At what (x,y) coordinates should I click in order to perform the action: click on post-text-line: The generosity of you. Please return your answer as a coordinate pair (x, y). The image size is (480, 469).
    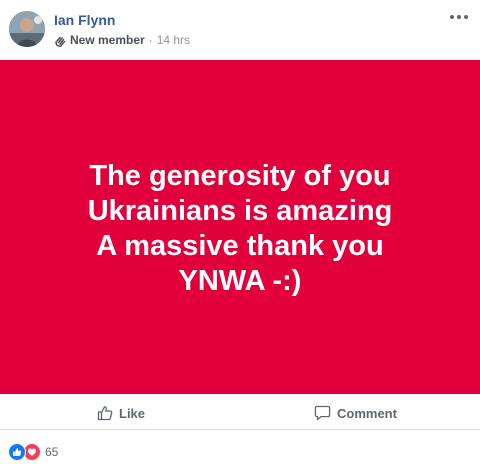
    Looking at the image, I should click on (240, 176).